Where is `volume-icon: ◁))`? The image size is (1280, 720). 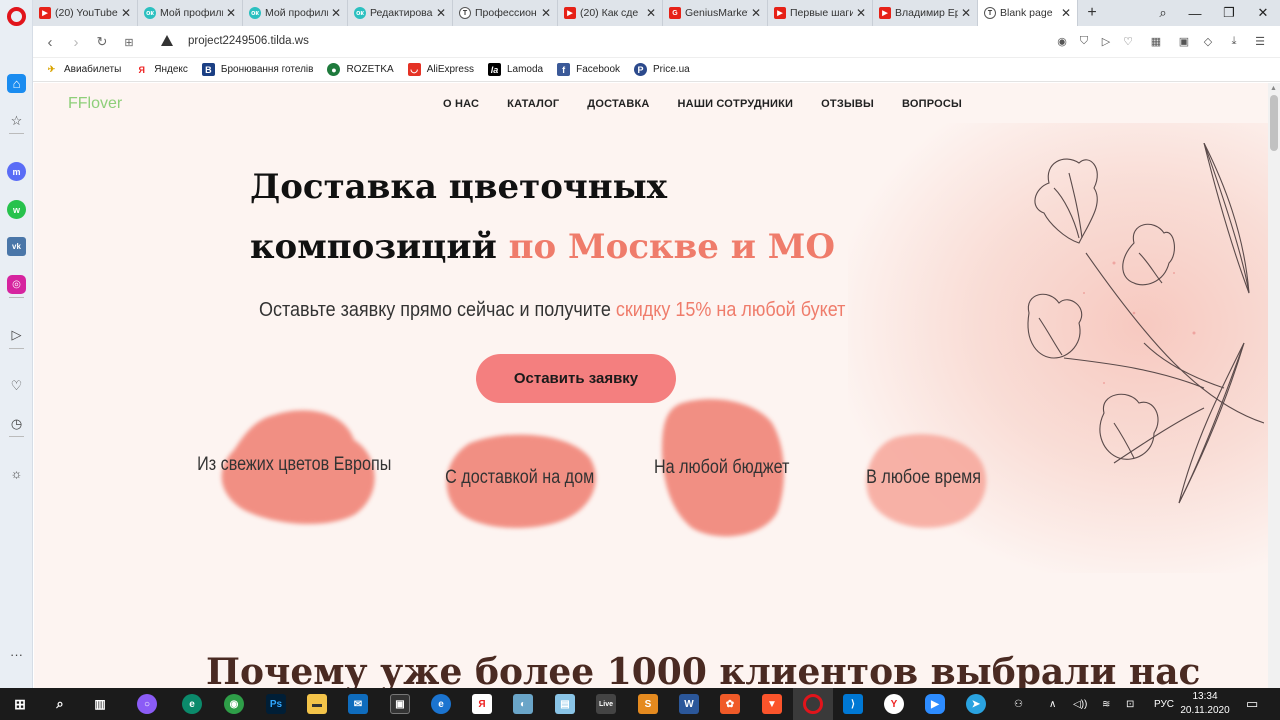
volume-icon: ◁)) is located at coordinates (1080, 704).